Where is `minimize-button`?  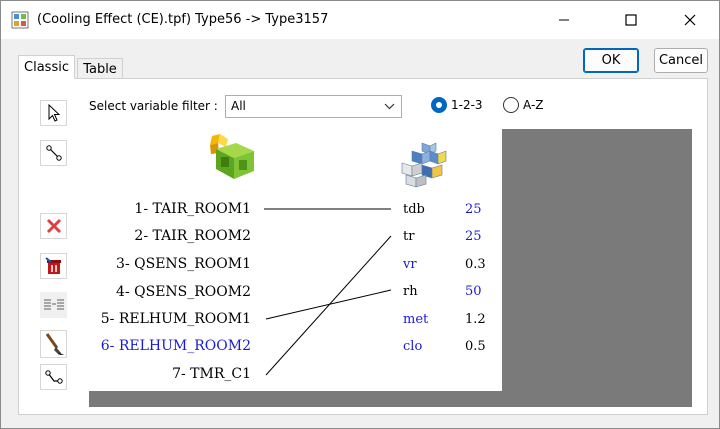 minimize-button is located at coordinates (564, 20).